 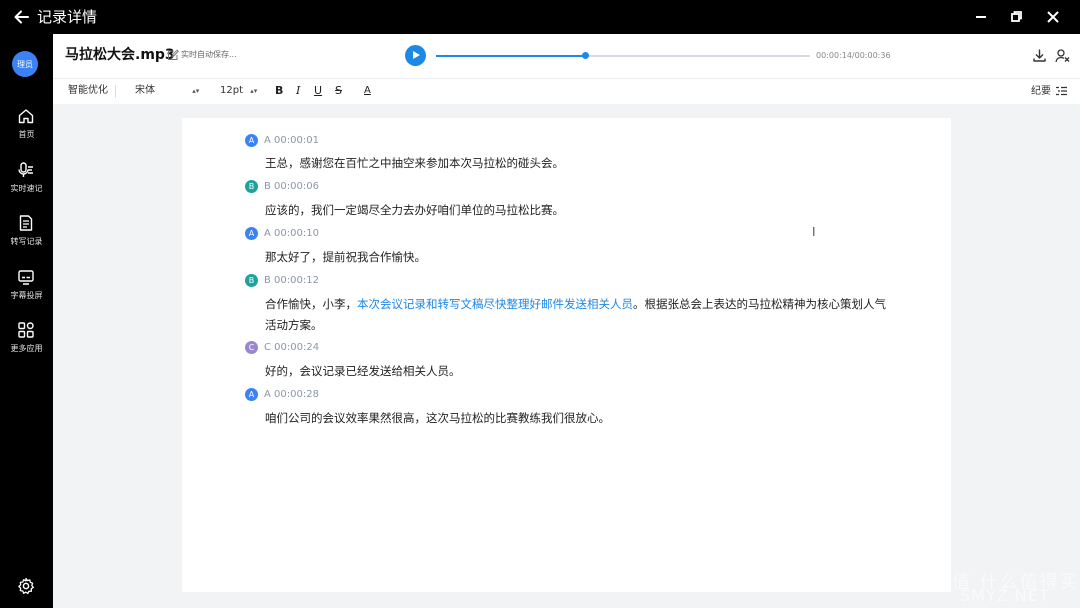 I want to click on strikethrough-button: S, so click(x=338, y=91).